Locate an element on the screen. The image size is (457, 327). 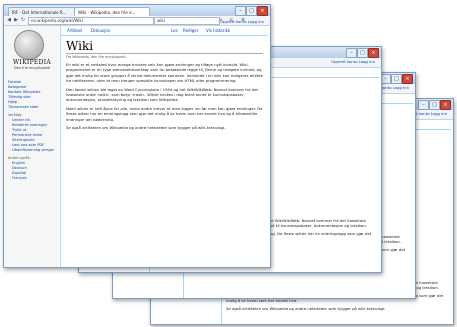
sidebar-item: Tilsvarende sider is located at coordinates (33, 107).